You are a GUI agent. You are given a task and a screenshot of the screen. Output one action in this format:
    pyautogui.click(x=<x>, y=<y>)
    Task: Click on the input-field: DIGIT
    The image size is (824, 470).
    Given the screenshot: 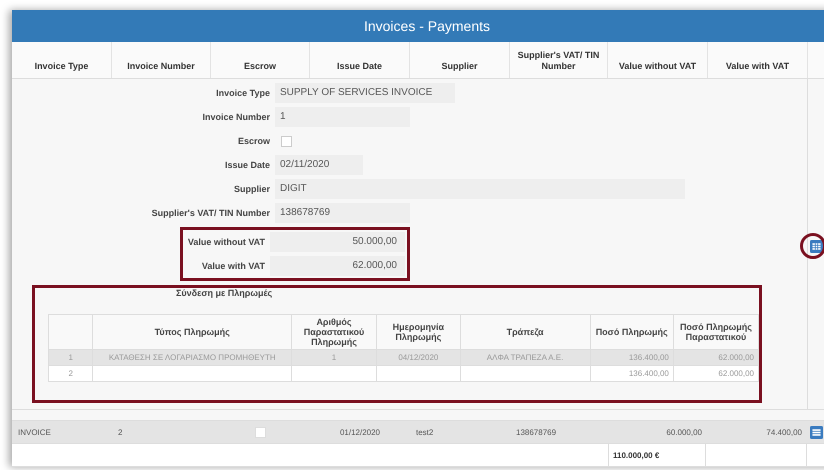 What is the action you would take?
    pyautogui.click(x=480, y=189)
    